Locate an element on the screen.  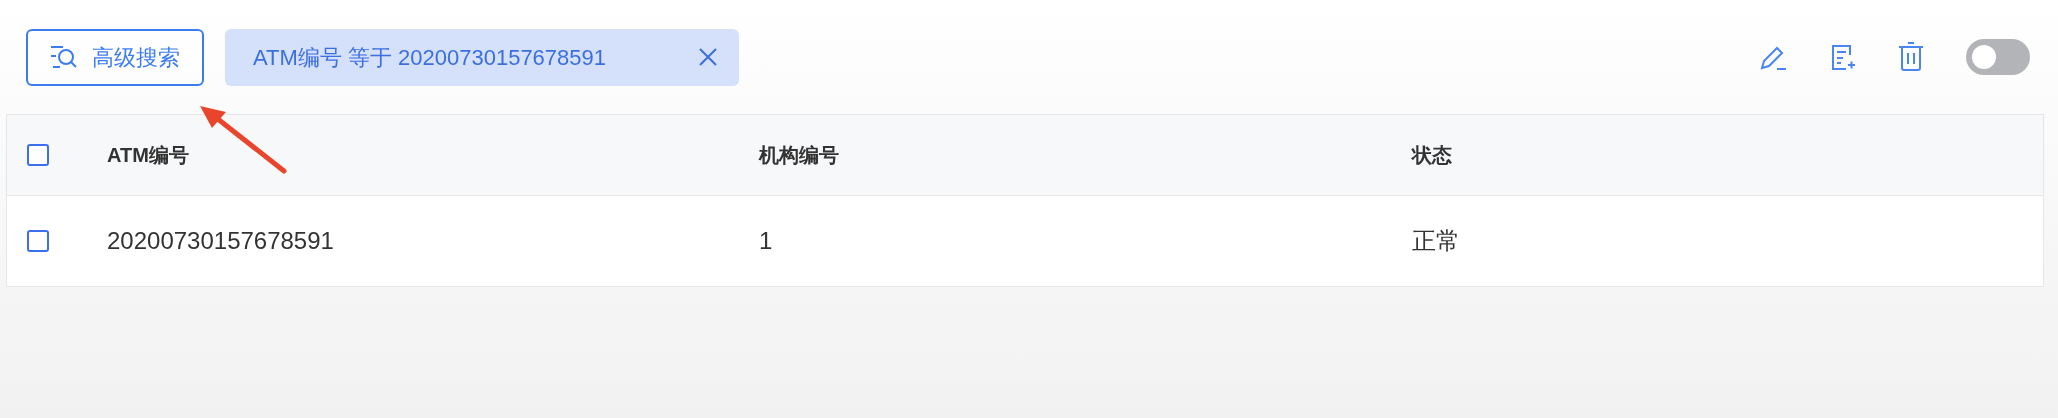
column-header: ATM编号 is located at coordinates (148, 155).